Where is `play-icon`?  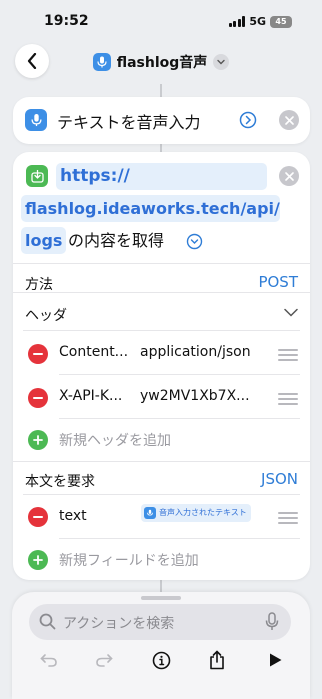
play-icon is located at coordinates (275, 660).